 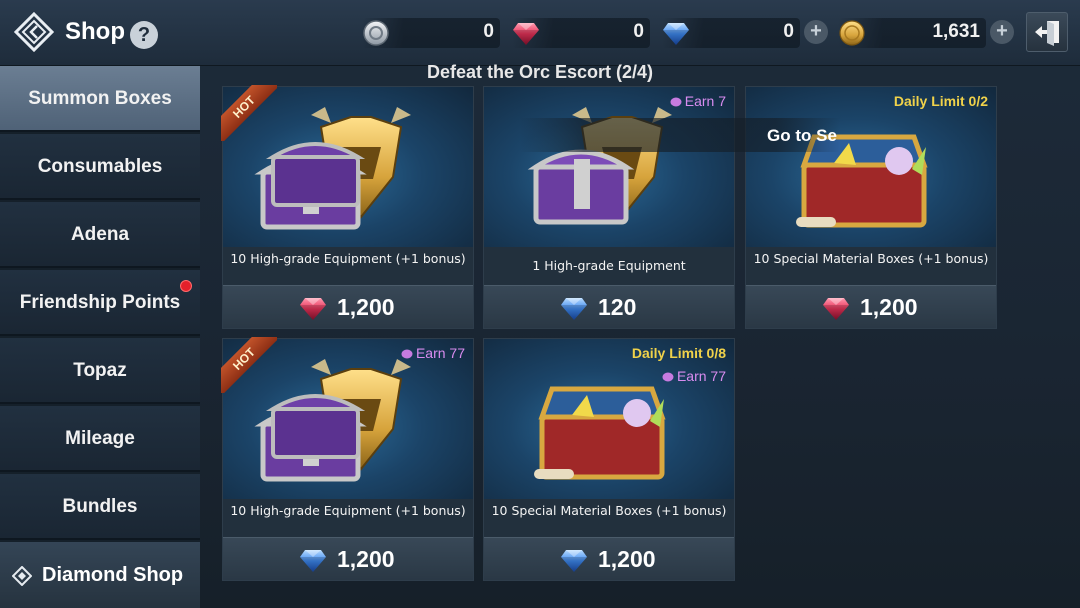 I want to click on sidebar-item-label: Bundles, so click(x=100, y=506).